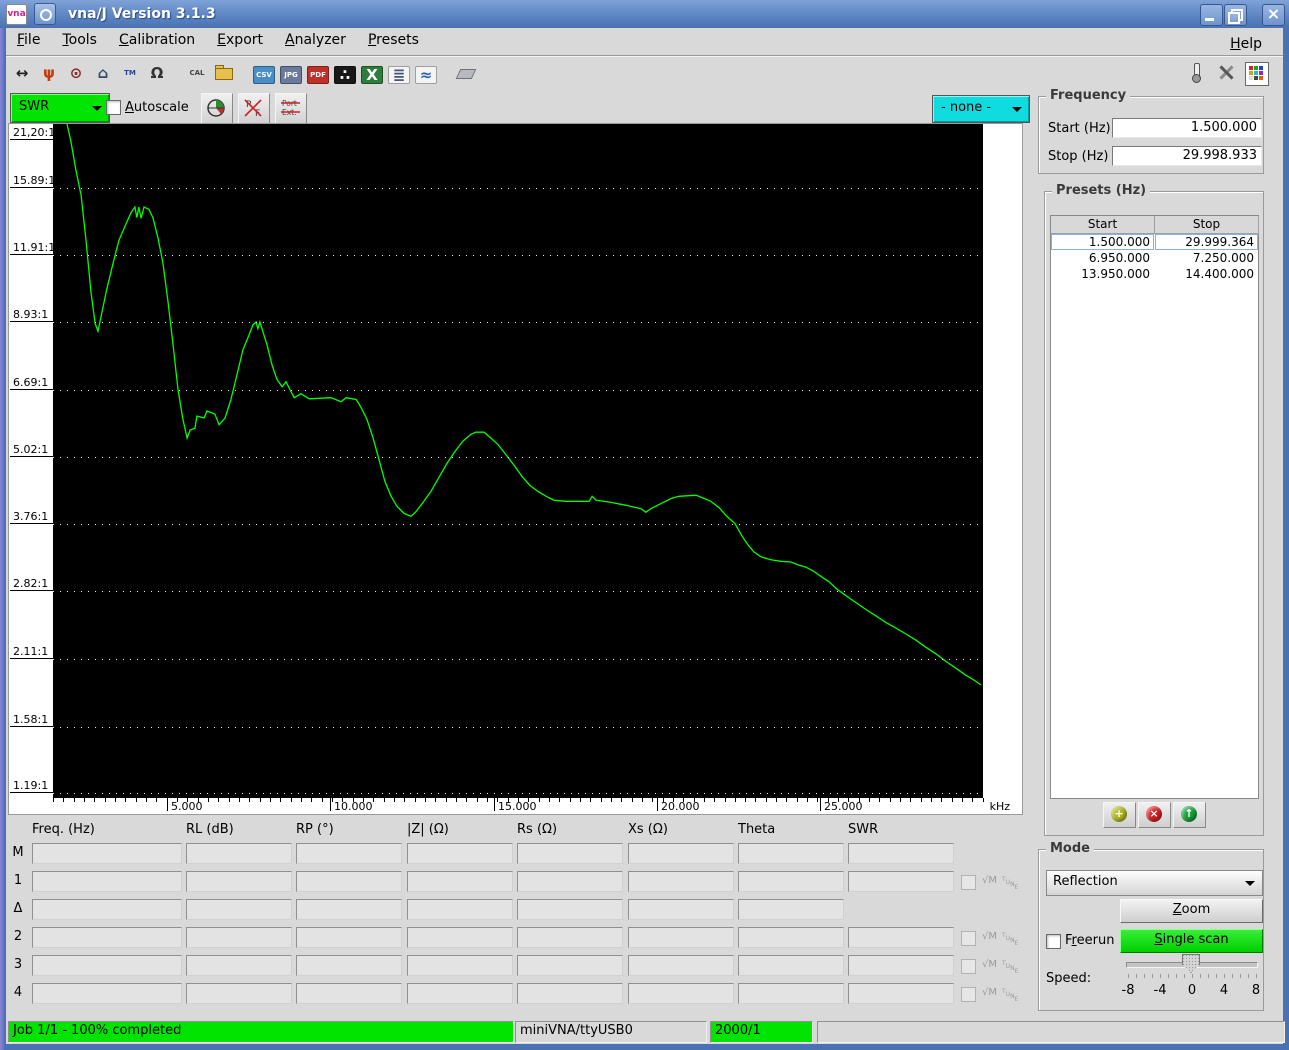  What do you see at coordinates (1191, 911) in the screenshot?
I see `zoom-button: Zoom` at bounding box center [1191, 911].